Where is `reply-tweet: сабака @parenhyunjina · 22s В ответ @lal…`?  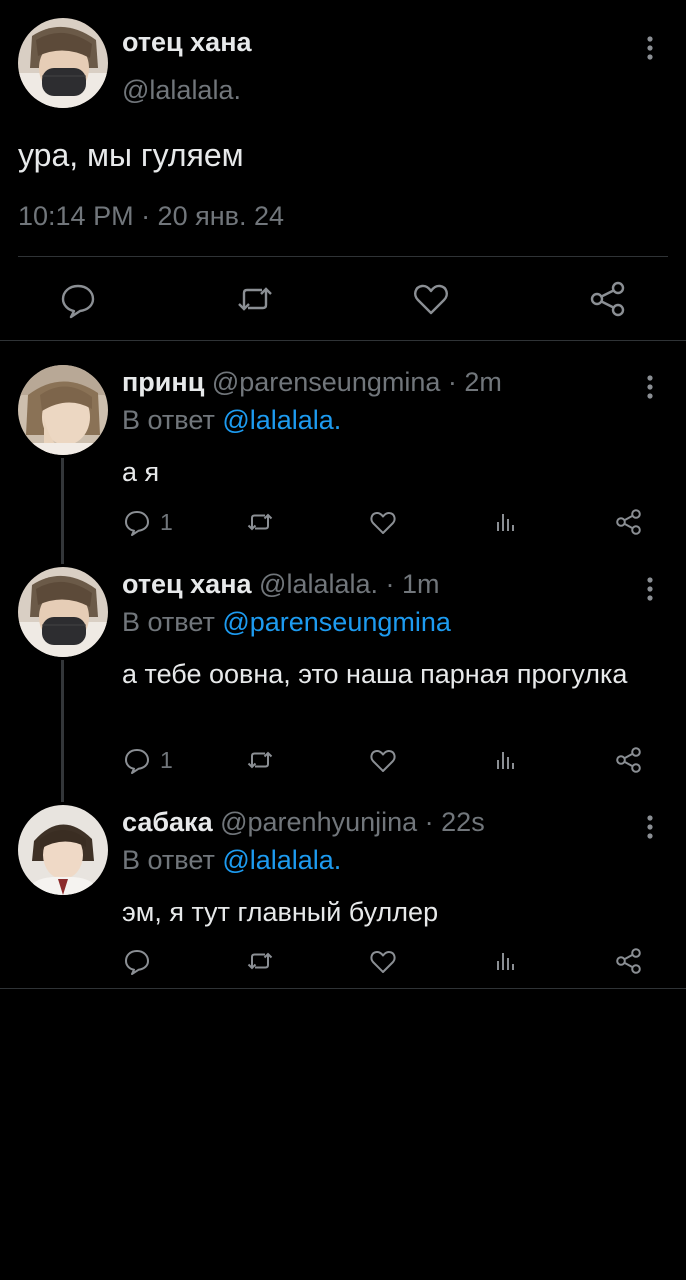
reply-tweet: сабака @parenhyunjina · 22s В ответ @lal… is located at coordinates (343, 892).